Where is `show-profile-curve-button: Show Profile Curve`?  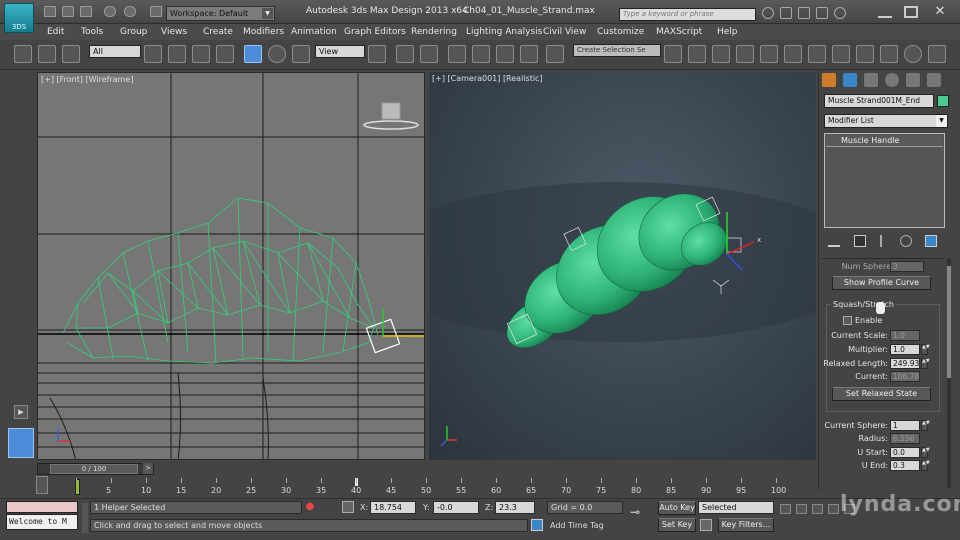
show-profile-curve-button: Show Profile Curve is located at coordinates (881, 283).